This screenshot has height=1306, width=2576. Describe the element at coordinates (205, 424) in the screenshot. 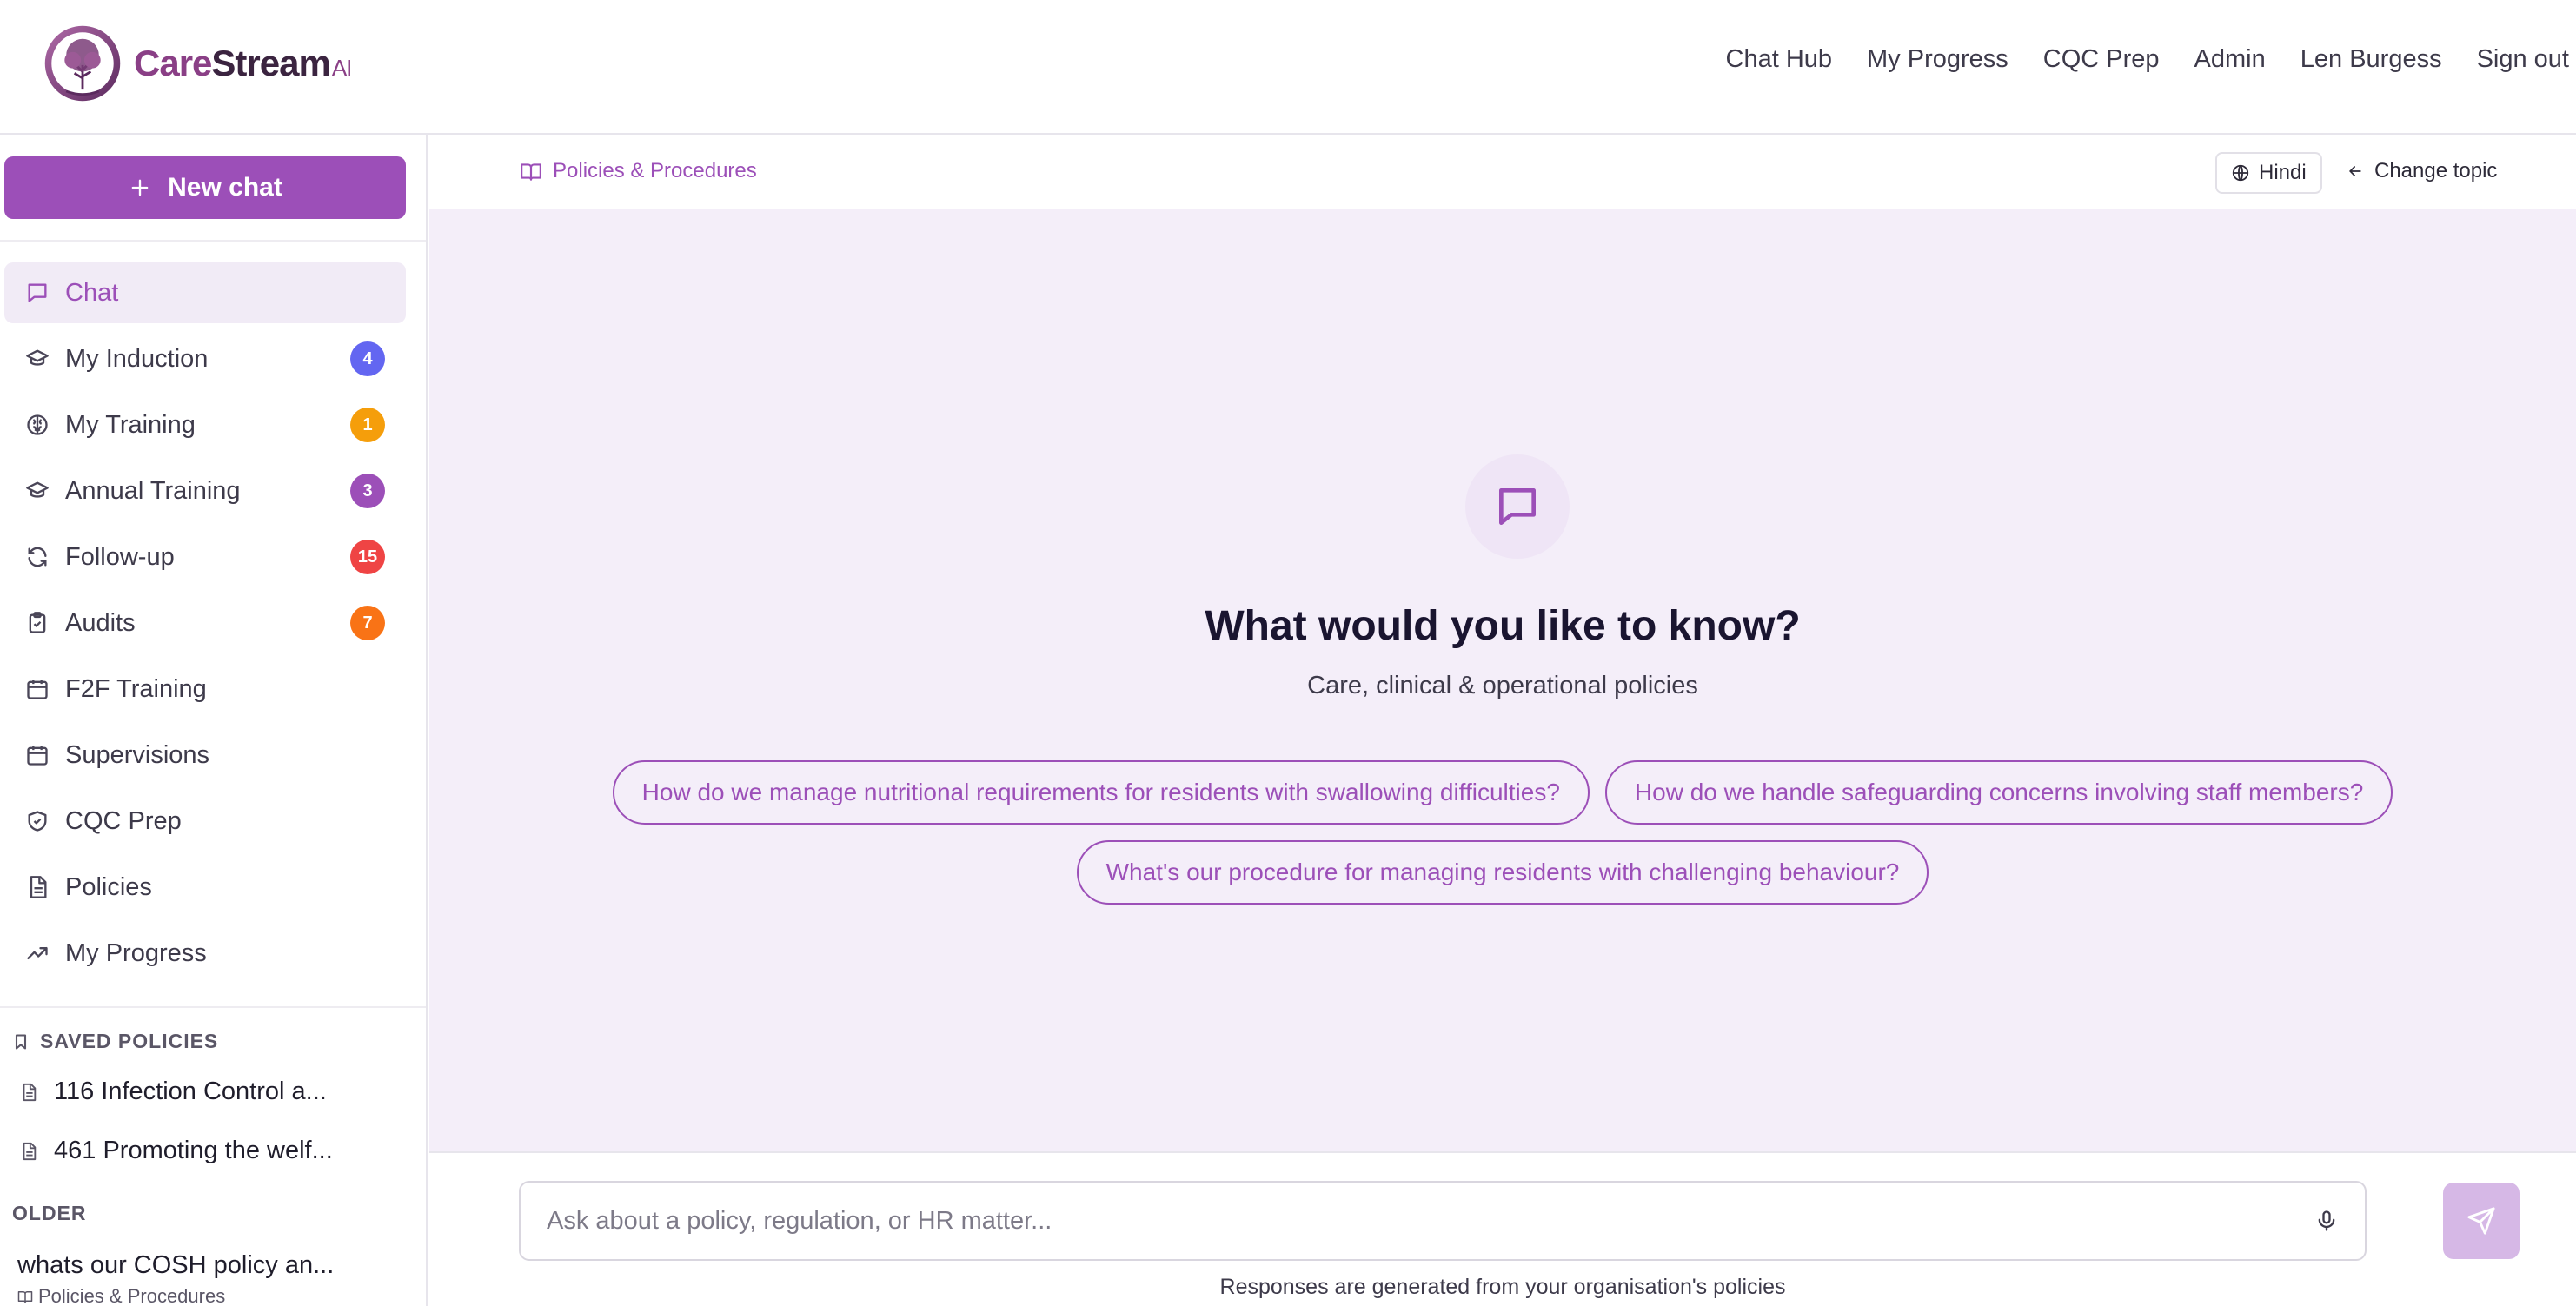

I see `sidebar-item-my-training: My Training 1` at that location.